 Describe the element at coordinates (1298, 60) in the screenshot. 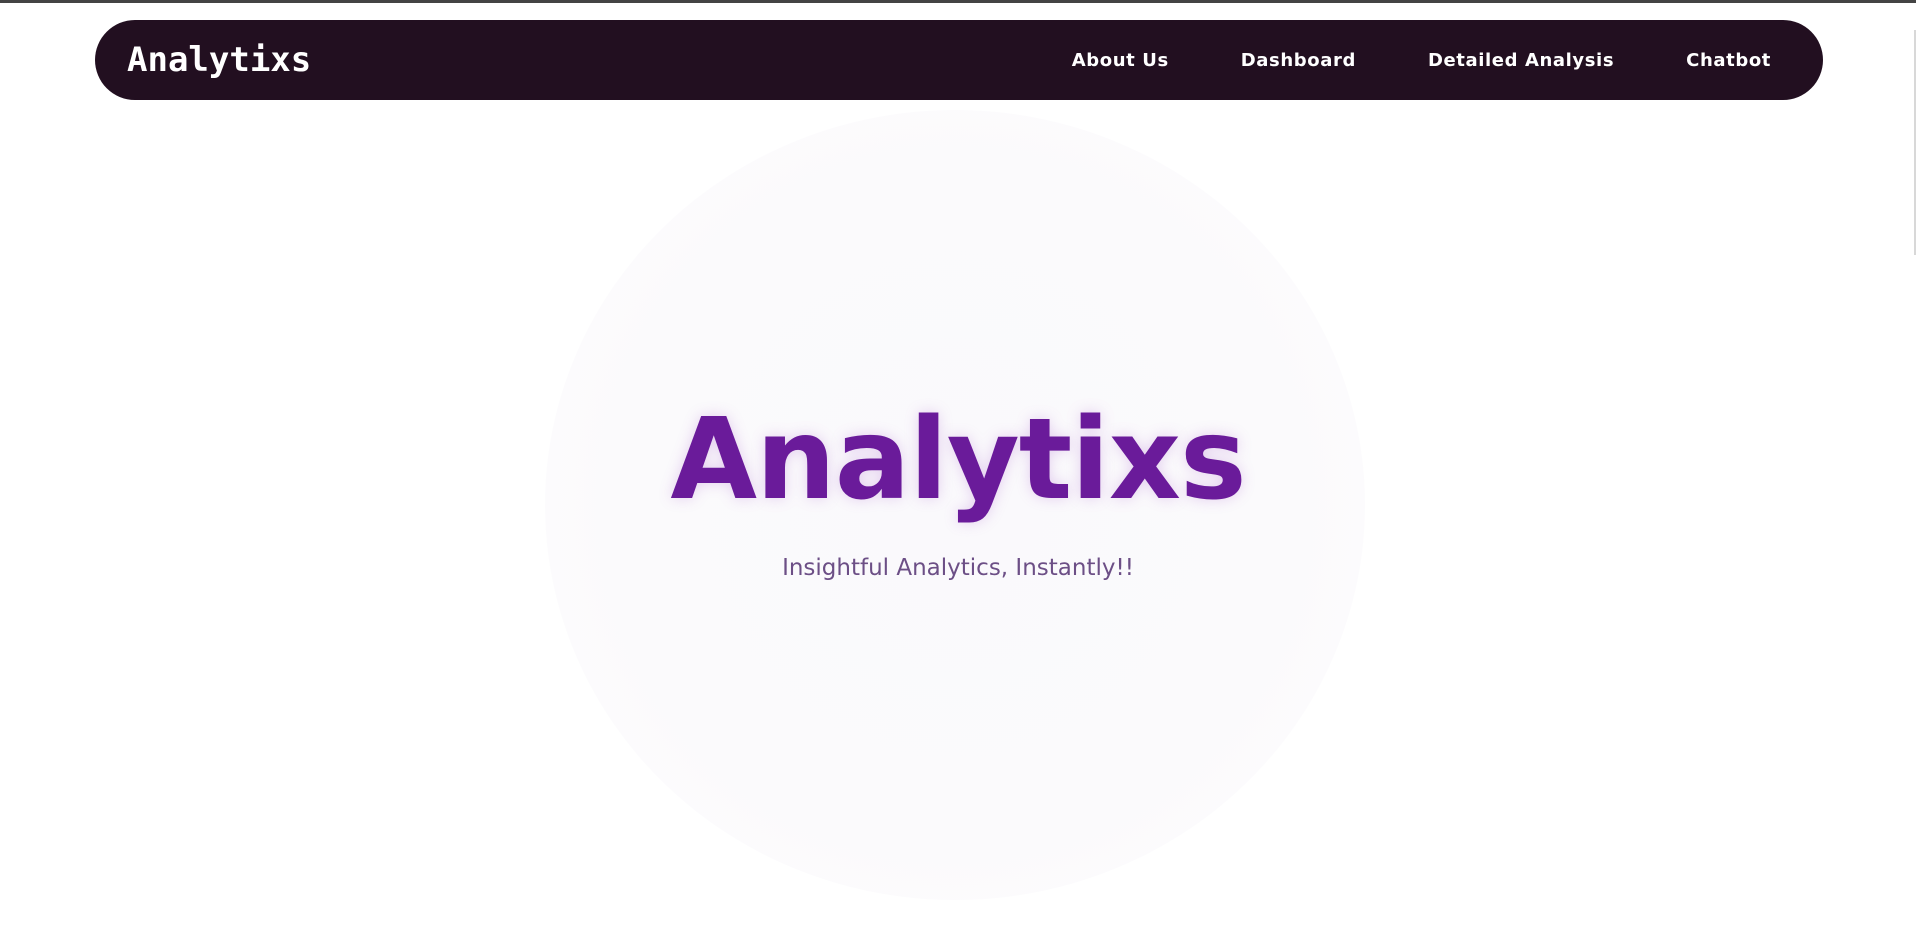

I see `nav-link-dashboard: Dashboard` at that location.